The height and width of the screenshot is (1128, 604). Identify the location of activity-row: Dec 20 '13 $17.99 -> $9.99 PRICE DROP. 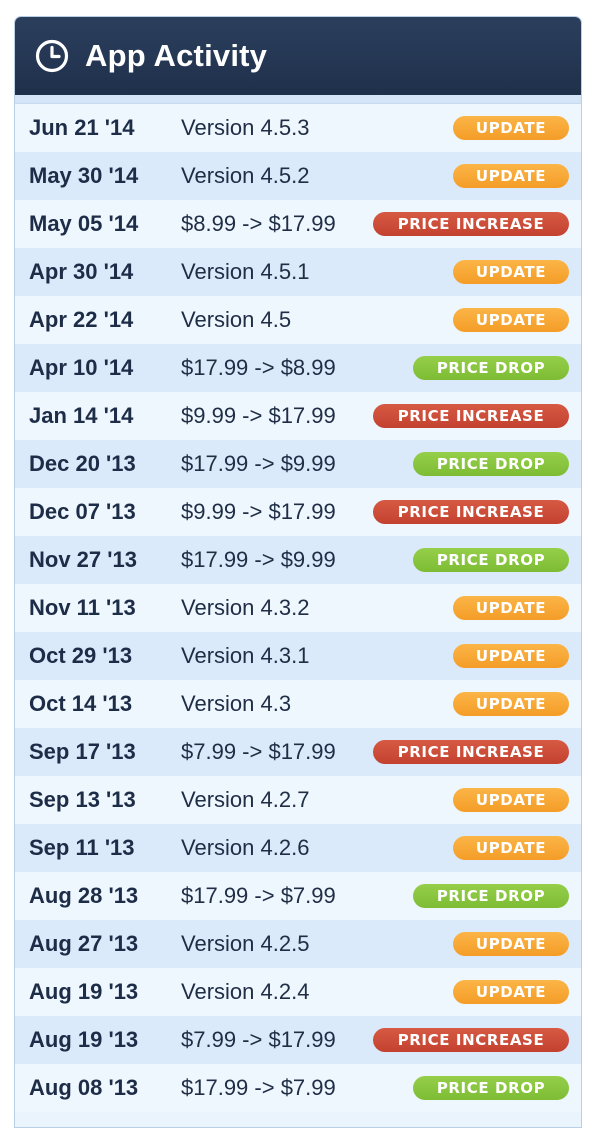
(298, 464).